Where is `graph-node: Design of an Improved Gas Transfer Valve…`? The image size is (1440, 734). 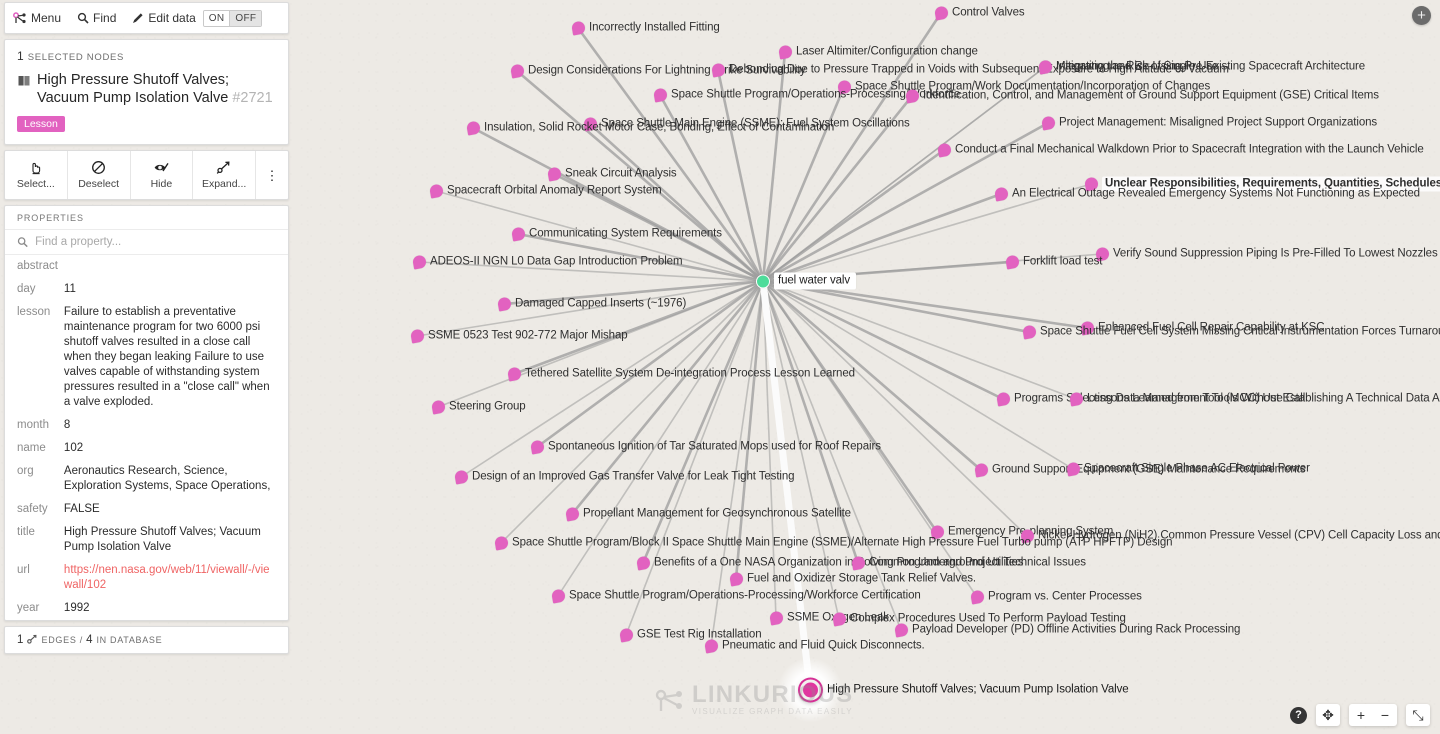
graph-node: Design of an Improved Gas Transfer Valve… is located at coordinates (624, 477).